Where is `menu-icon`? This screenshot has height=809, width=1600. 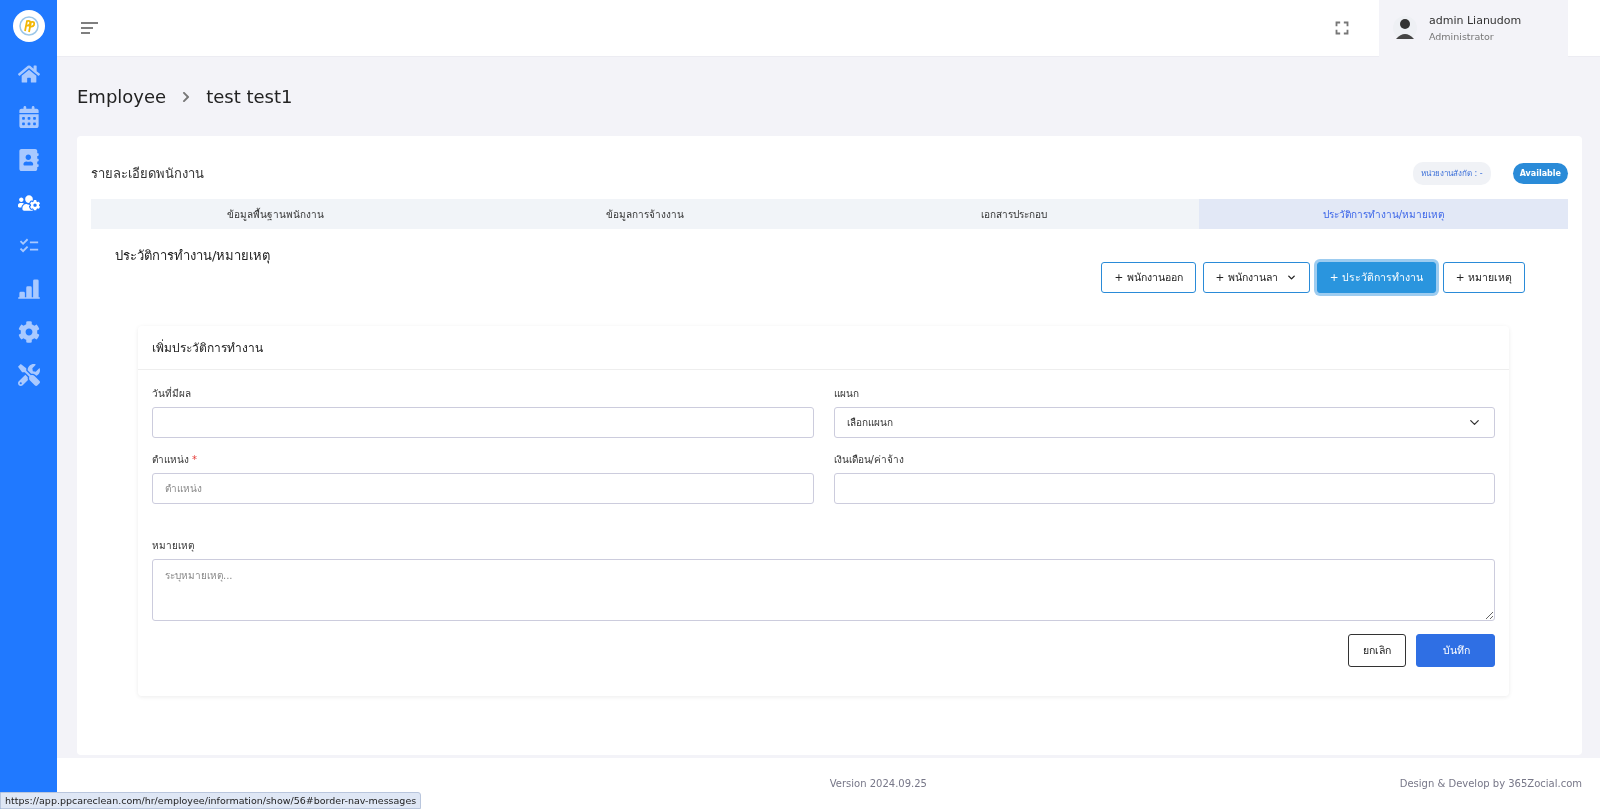
menu-icon is located at coordinates (89, 28).